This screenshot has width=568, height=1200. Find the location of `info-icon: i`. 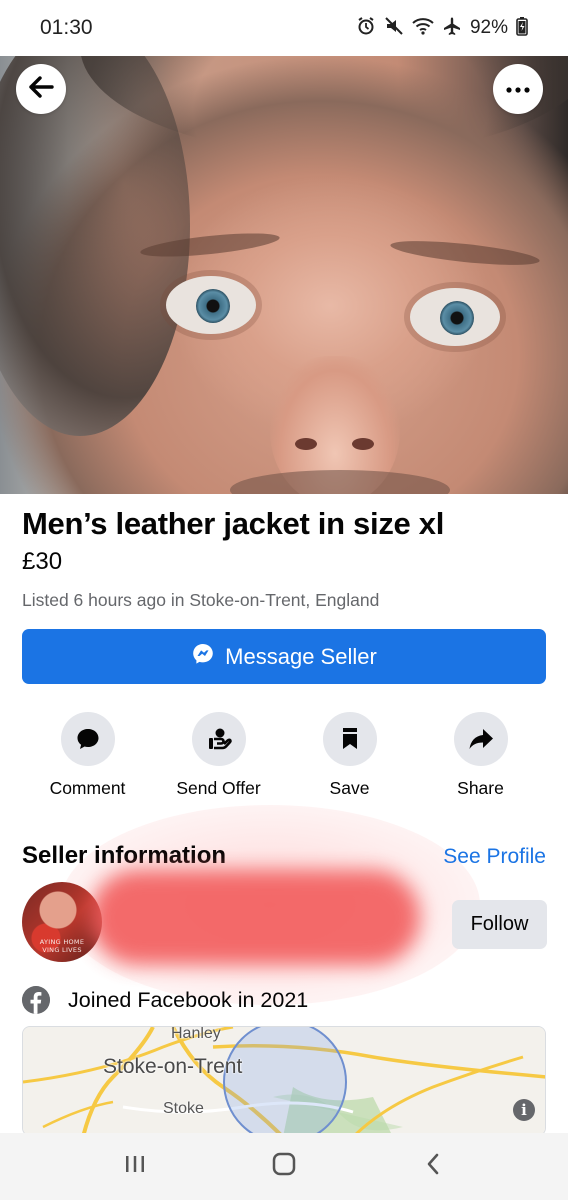

info-icon: i is located at coordinates (524, 1110).